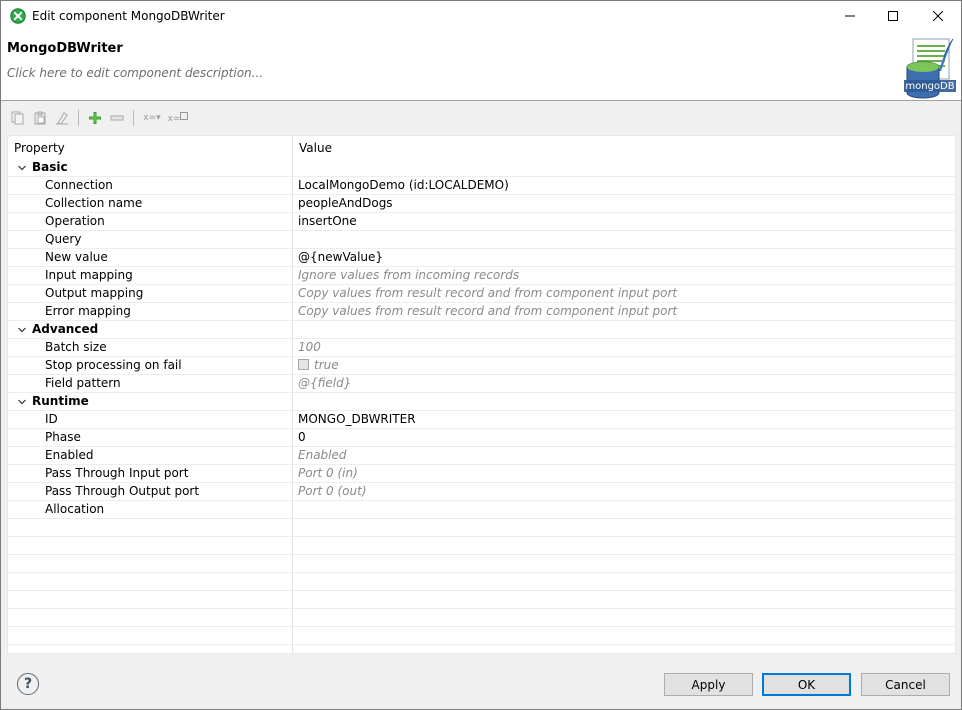 The height and width of the screenshot is (710, 962). Describe the element at coordinates (481, 240) in the screenshot. I see `table-row: Query` at that location.